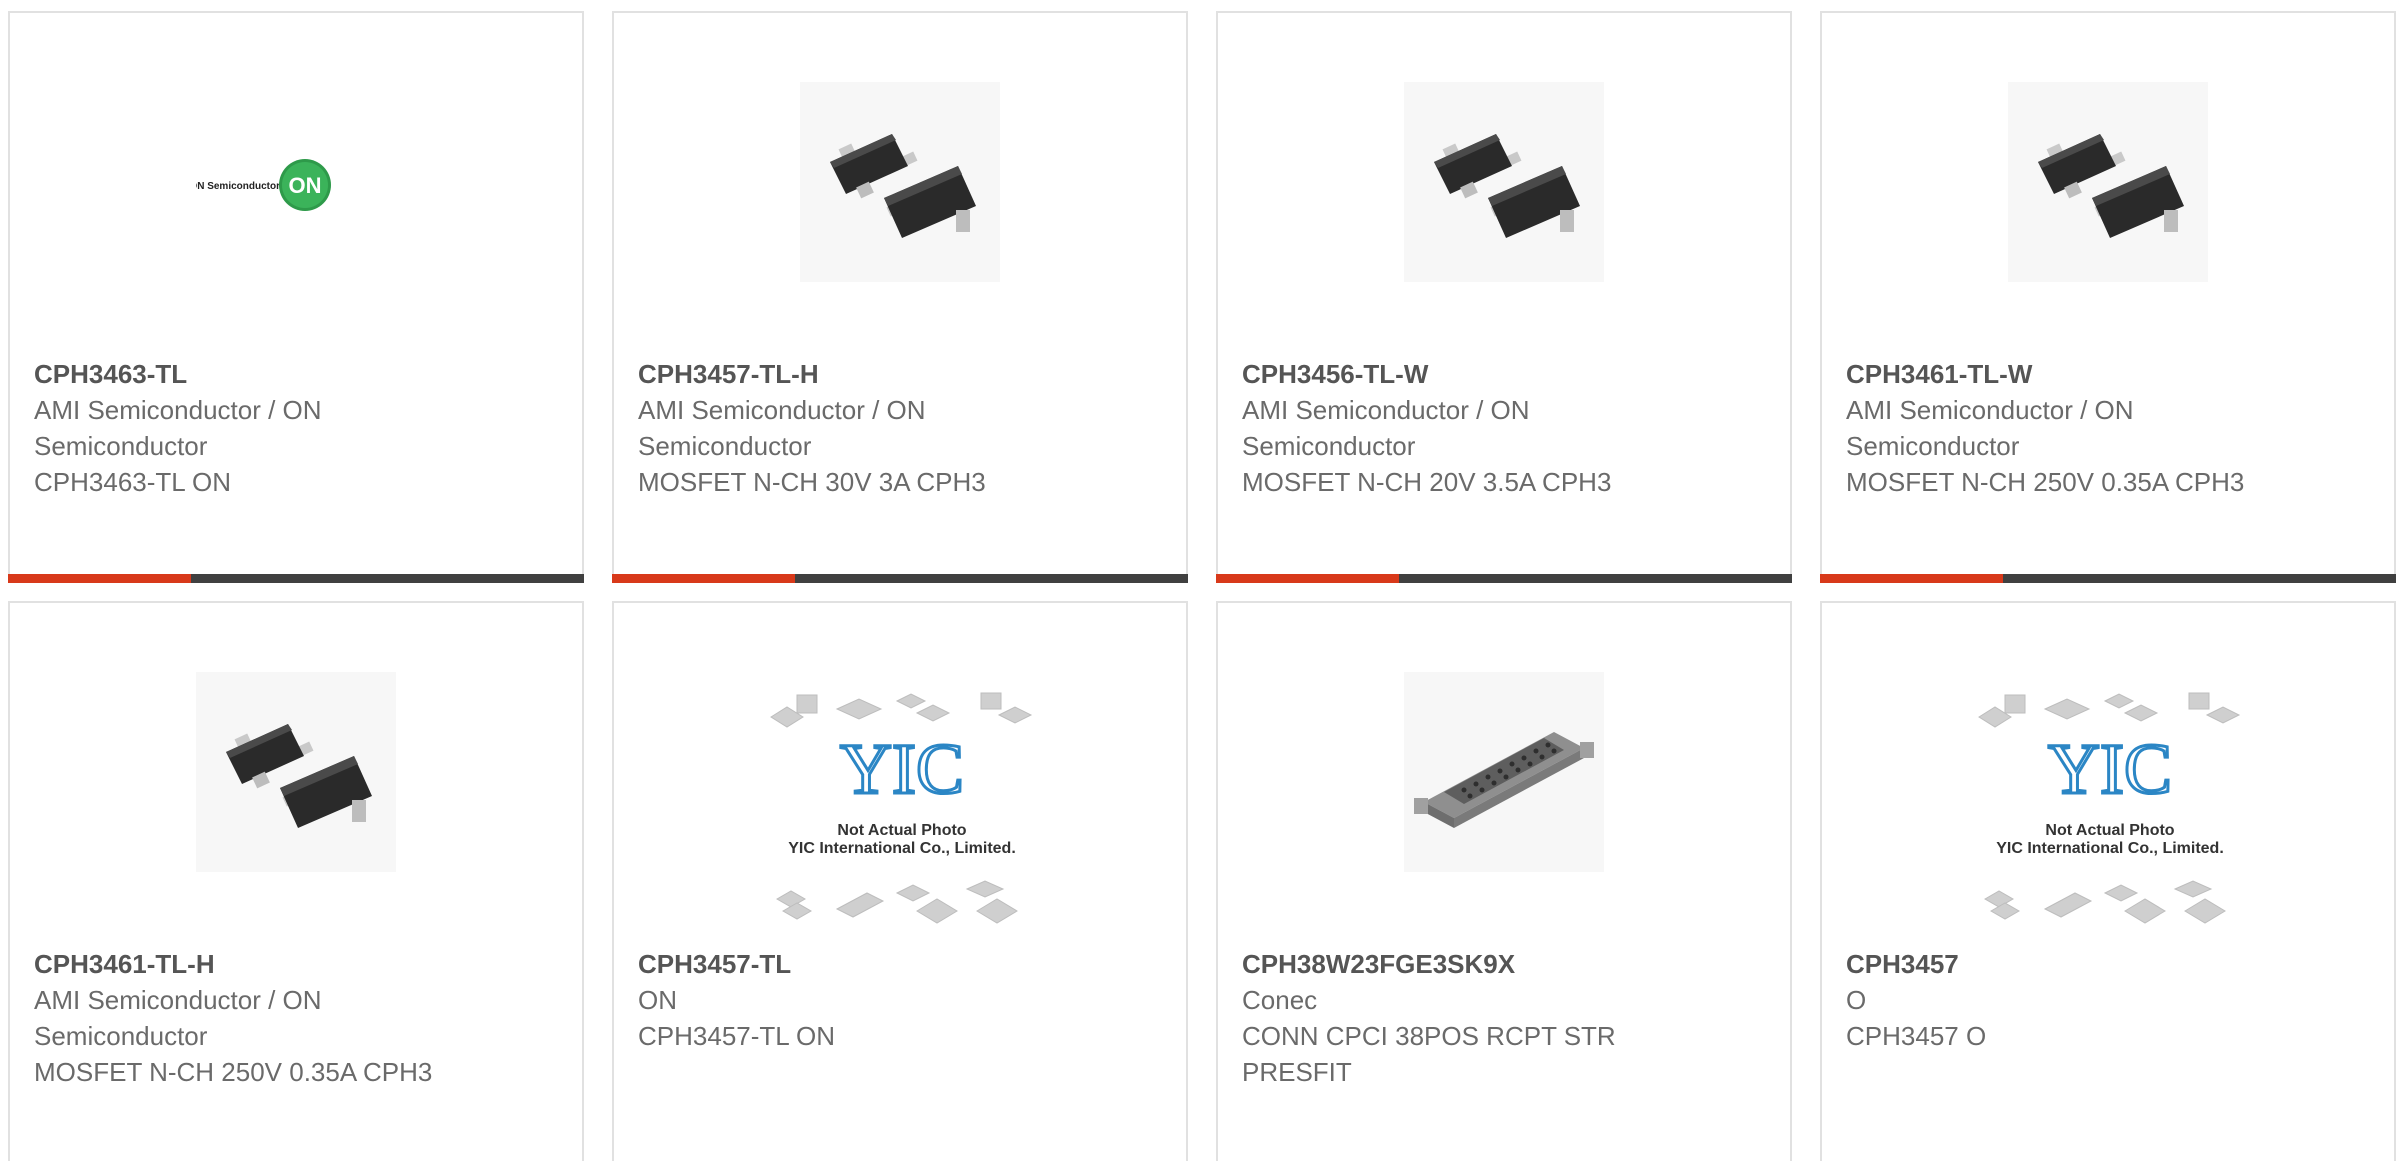 Image resolution: width=2400 pixels, height=1161 pixels. What do you see at coordinates (1442, 964) in the screenshot?
I see `part-number: CPH38W23FGE3SK9X` at bounding box center [1442, 964].